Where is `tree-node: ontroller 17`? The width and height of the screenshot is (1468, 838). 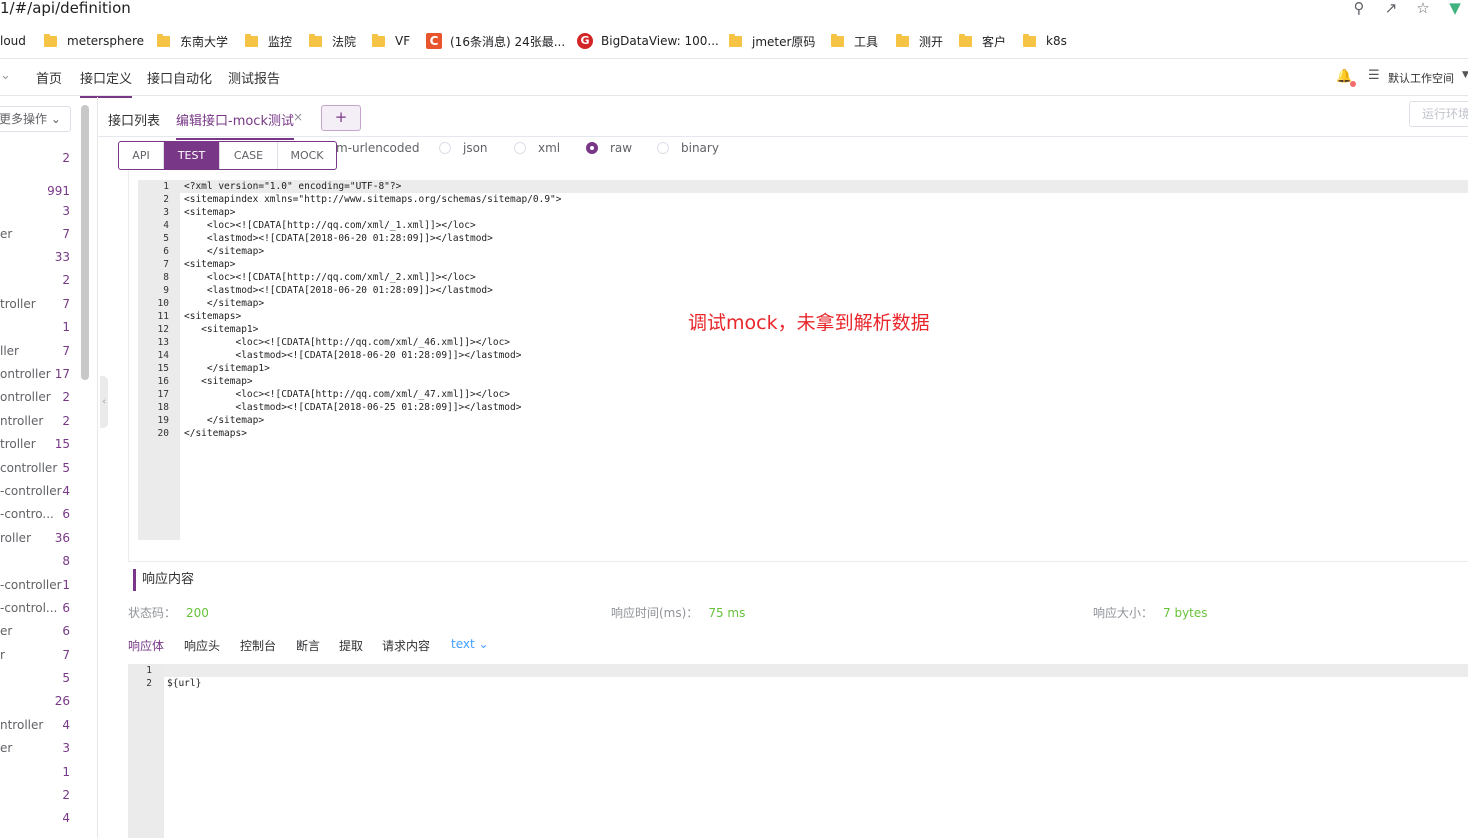 tree-node: ontroller 17 is located at coordinates (36, 374).